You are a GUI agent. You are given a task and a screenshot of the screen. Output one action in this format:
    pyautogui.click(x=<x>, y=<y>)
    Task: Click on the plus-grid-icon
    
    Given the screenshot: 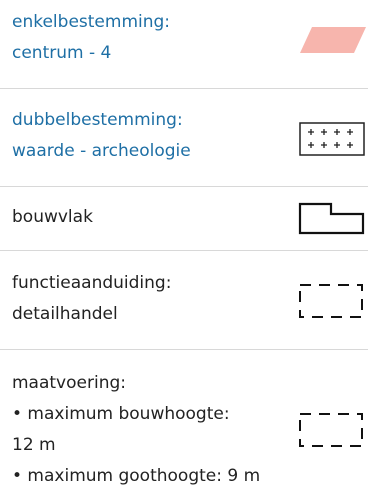 What is the action you would take?
    pyautogui.click(x=332, y=139)
    